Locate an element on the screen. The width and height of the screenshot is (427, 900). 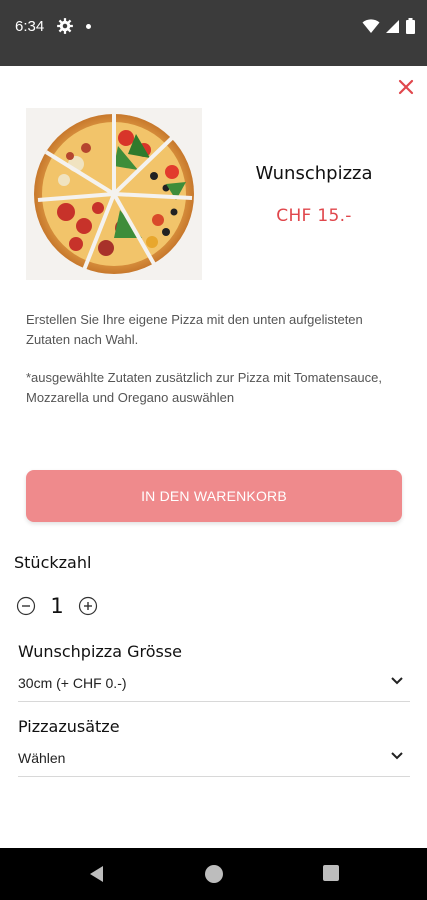
size-select-value: 30cm (+ CHF 0.-) is located at coordinates (72, 683).